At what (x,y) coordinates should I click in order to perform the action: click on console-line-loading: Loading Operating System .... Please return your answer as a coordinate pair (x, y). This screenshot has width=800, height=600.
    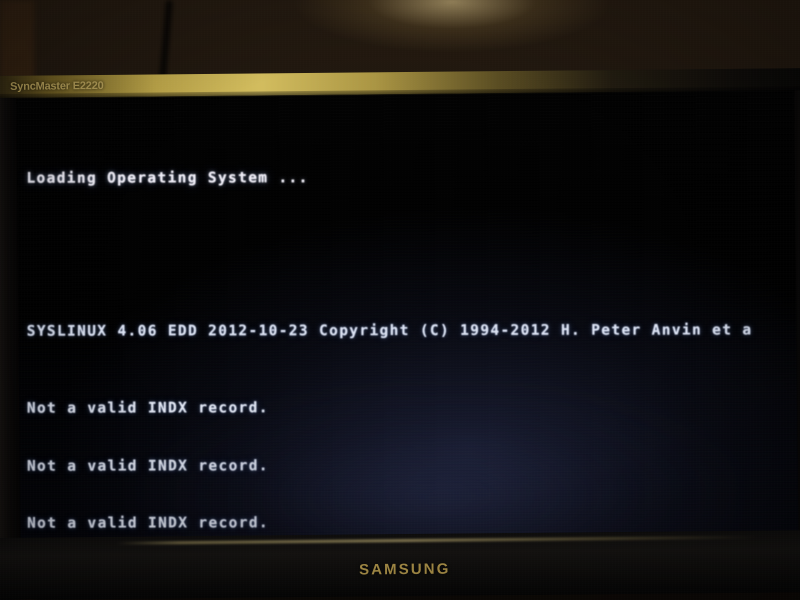
    Looking at the image, I should click on (167, 178).